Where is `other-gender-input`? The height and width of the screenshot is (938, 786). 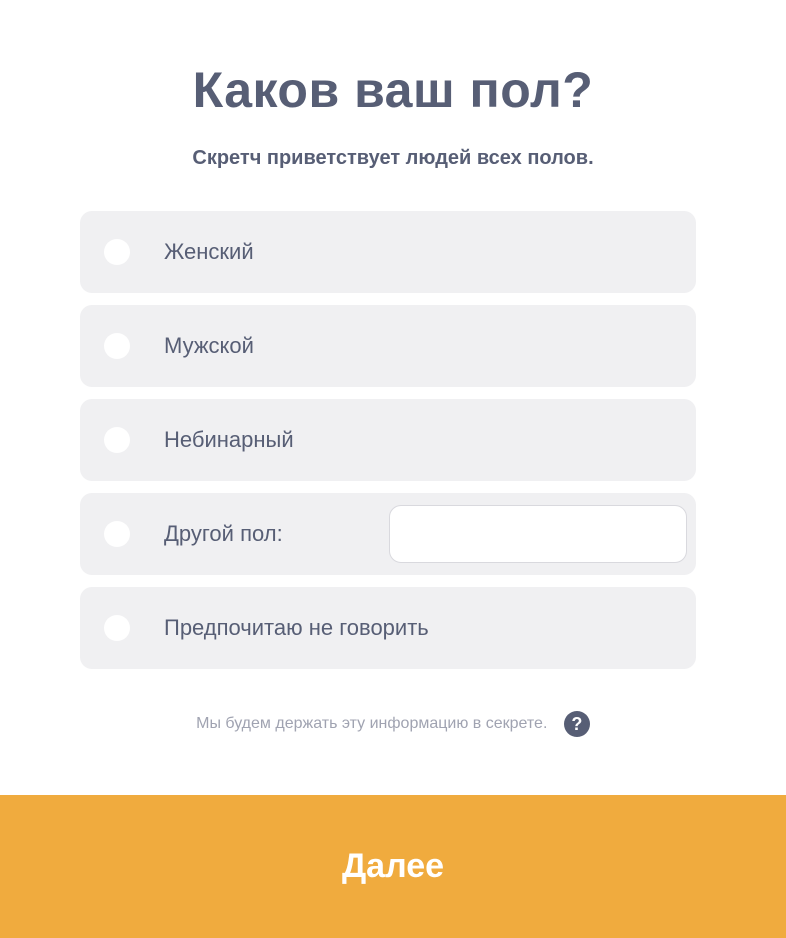 other-gender-input is located at coordinates (538, 534).